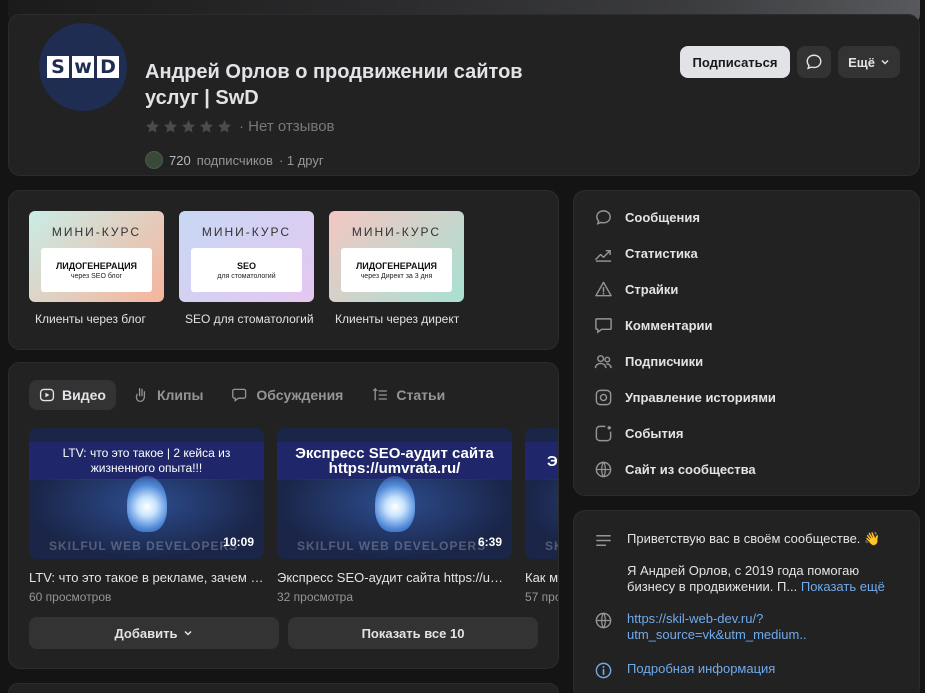  Describe the element at coordinates (542, 597) in the screenshot. I see `video-views: 57 про` at that location.